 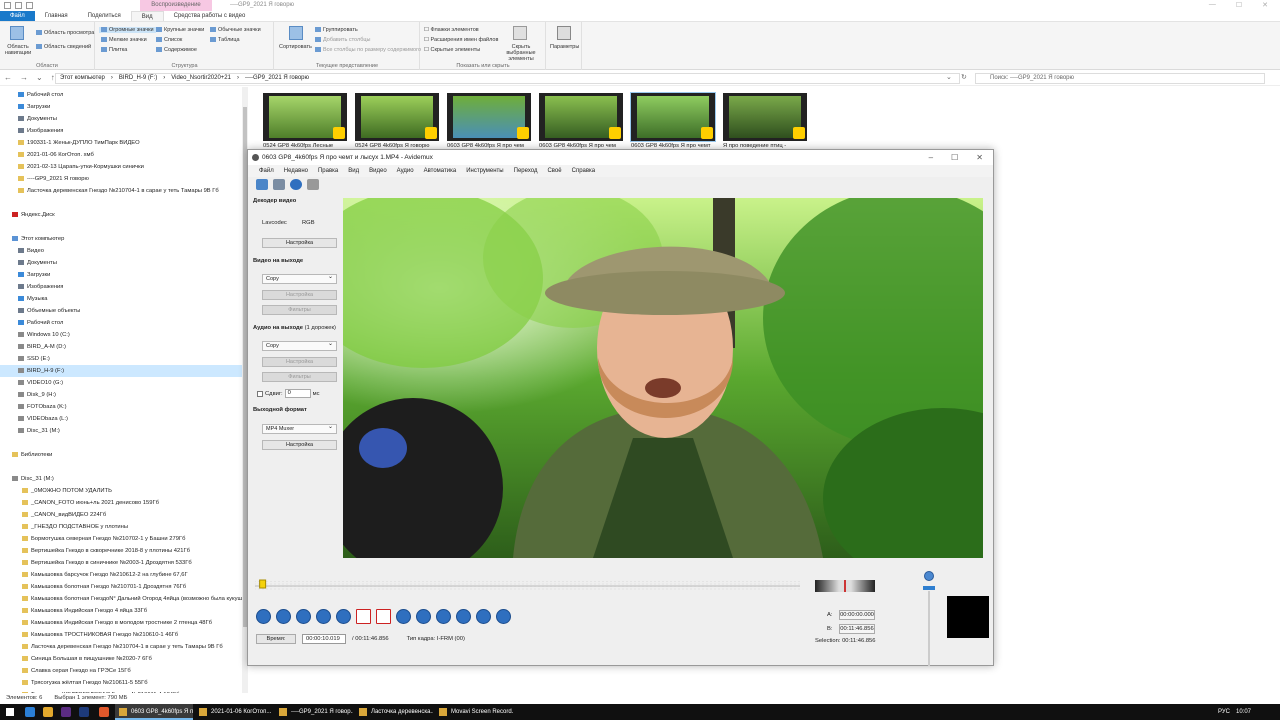 What do you see at coordinates (121, 611) in the screenshot?
I see `tree-item: Камышовка Индийская Гнездо 4 яйца 33Гб` at bounding box center [121, 611].